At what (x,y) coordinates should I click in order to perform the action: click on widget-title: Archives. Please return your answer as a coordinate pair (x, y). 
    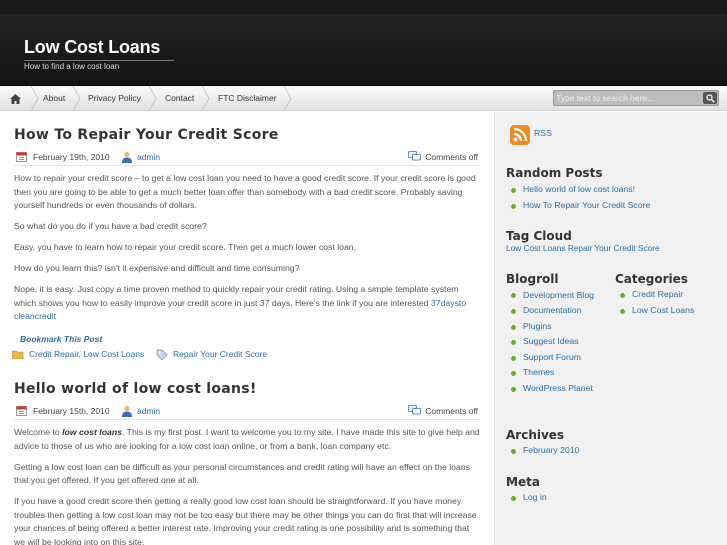
    Looking at the image, I should click on (535, 435).